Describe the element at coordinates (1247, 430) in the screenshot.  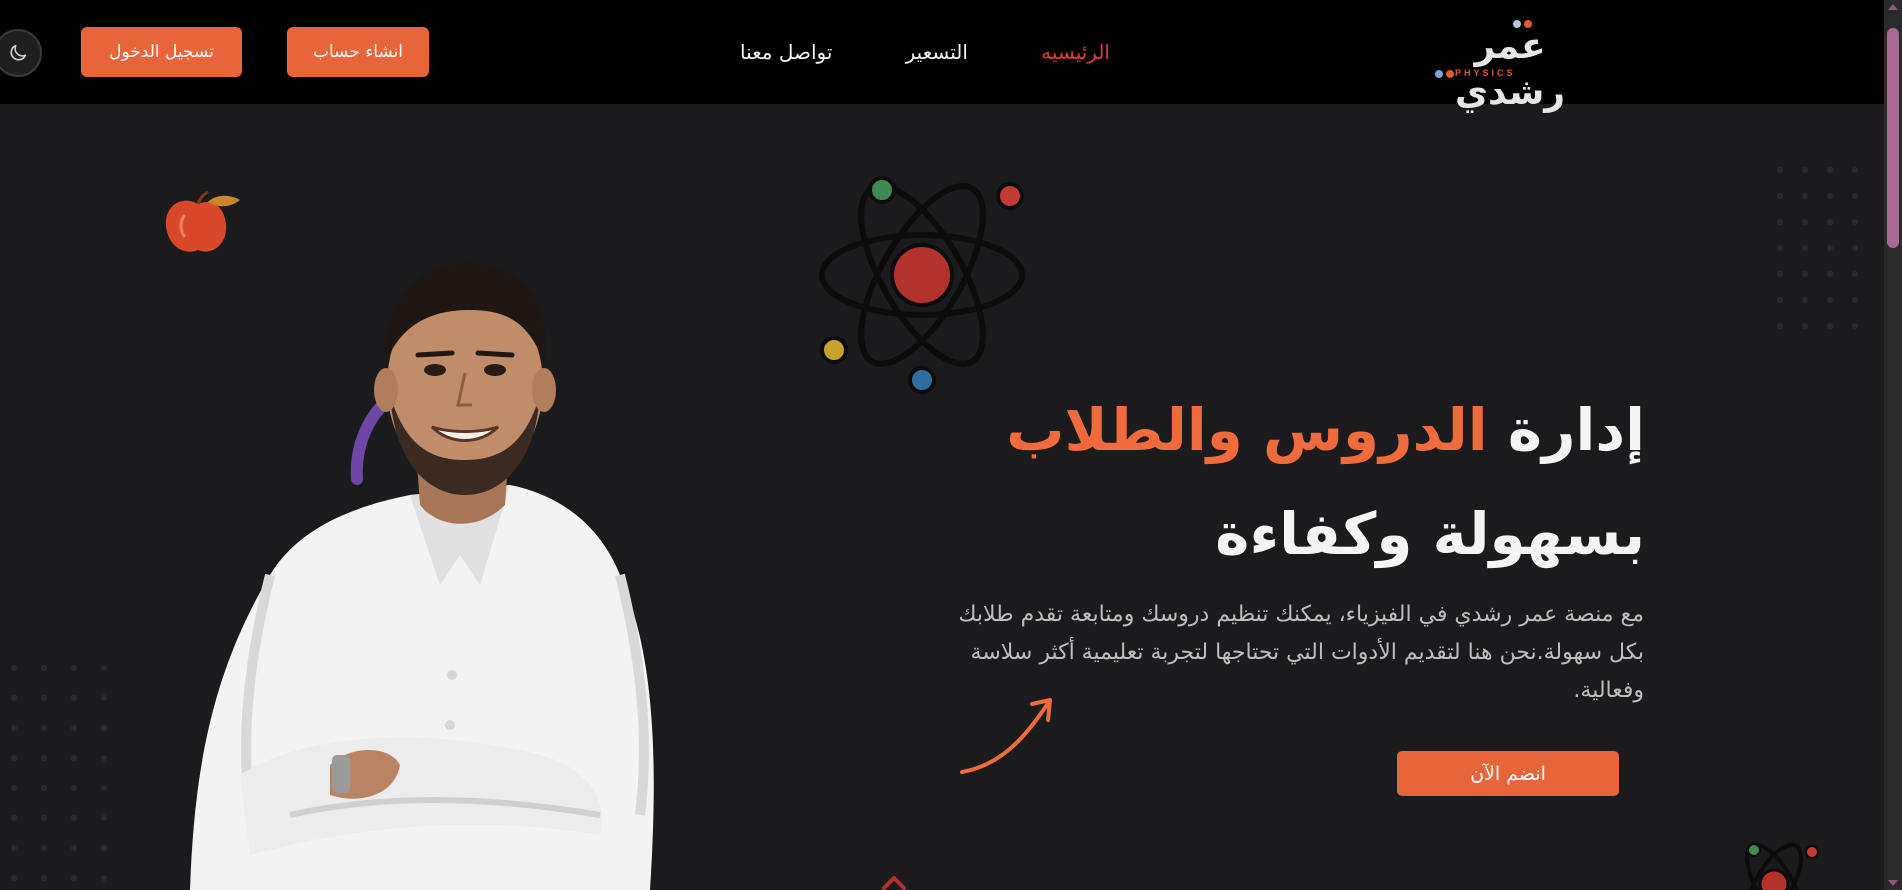
I see `hero-title-accent: الدروس والطلاب` at that location.